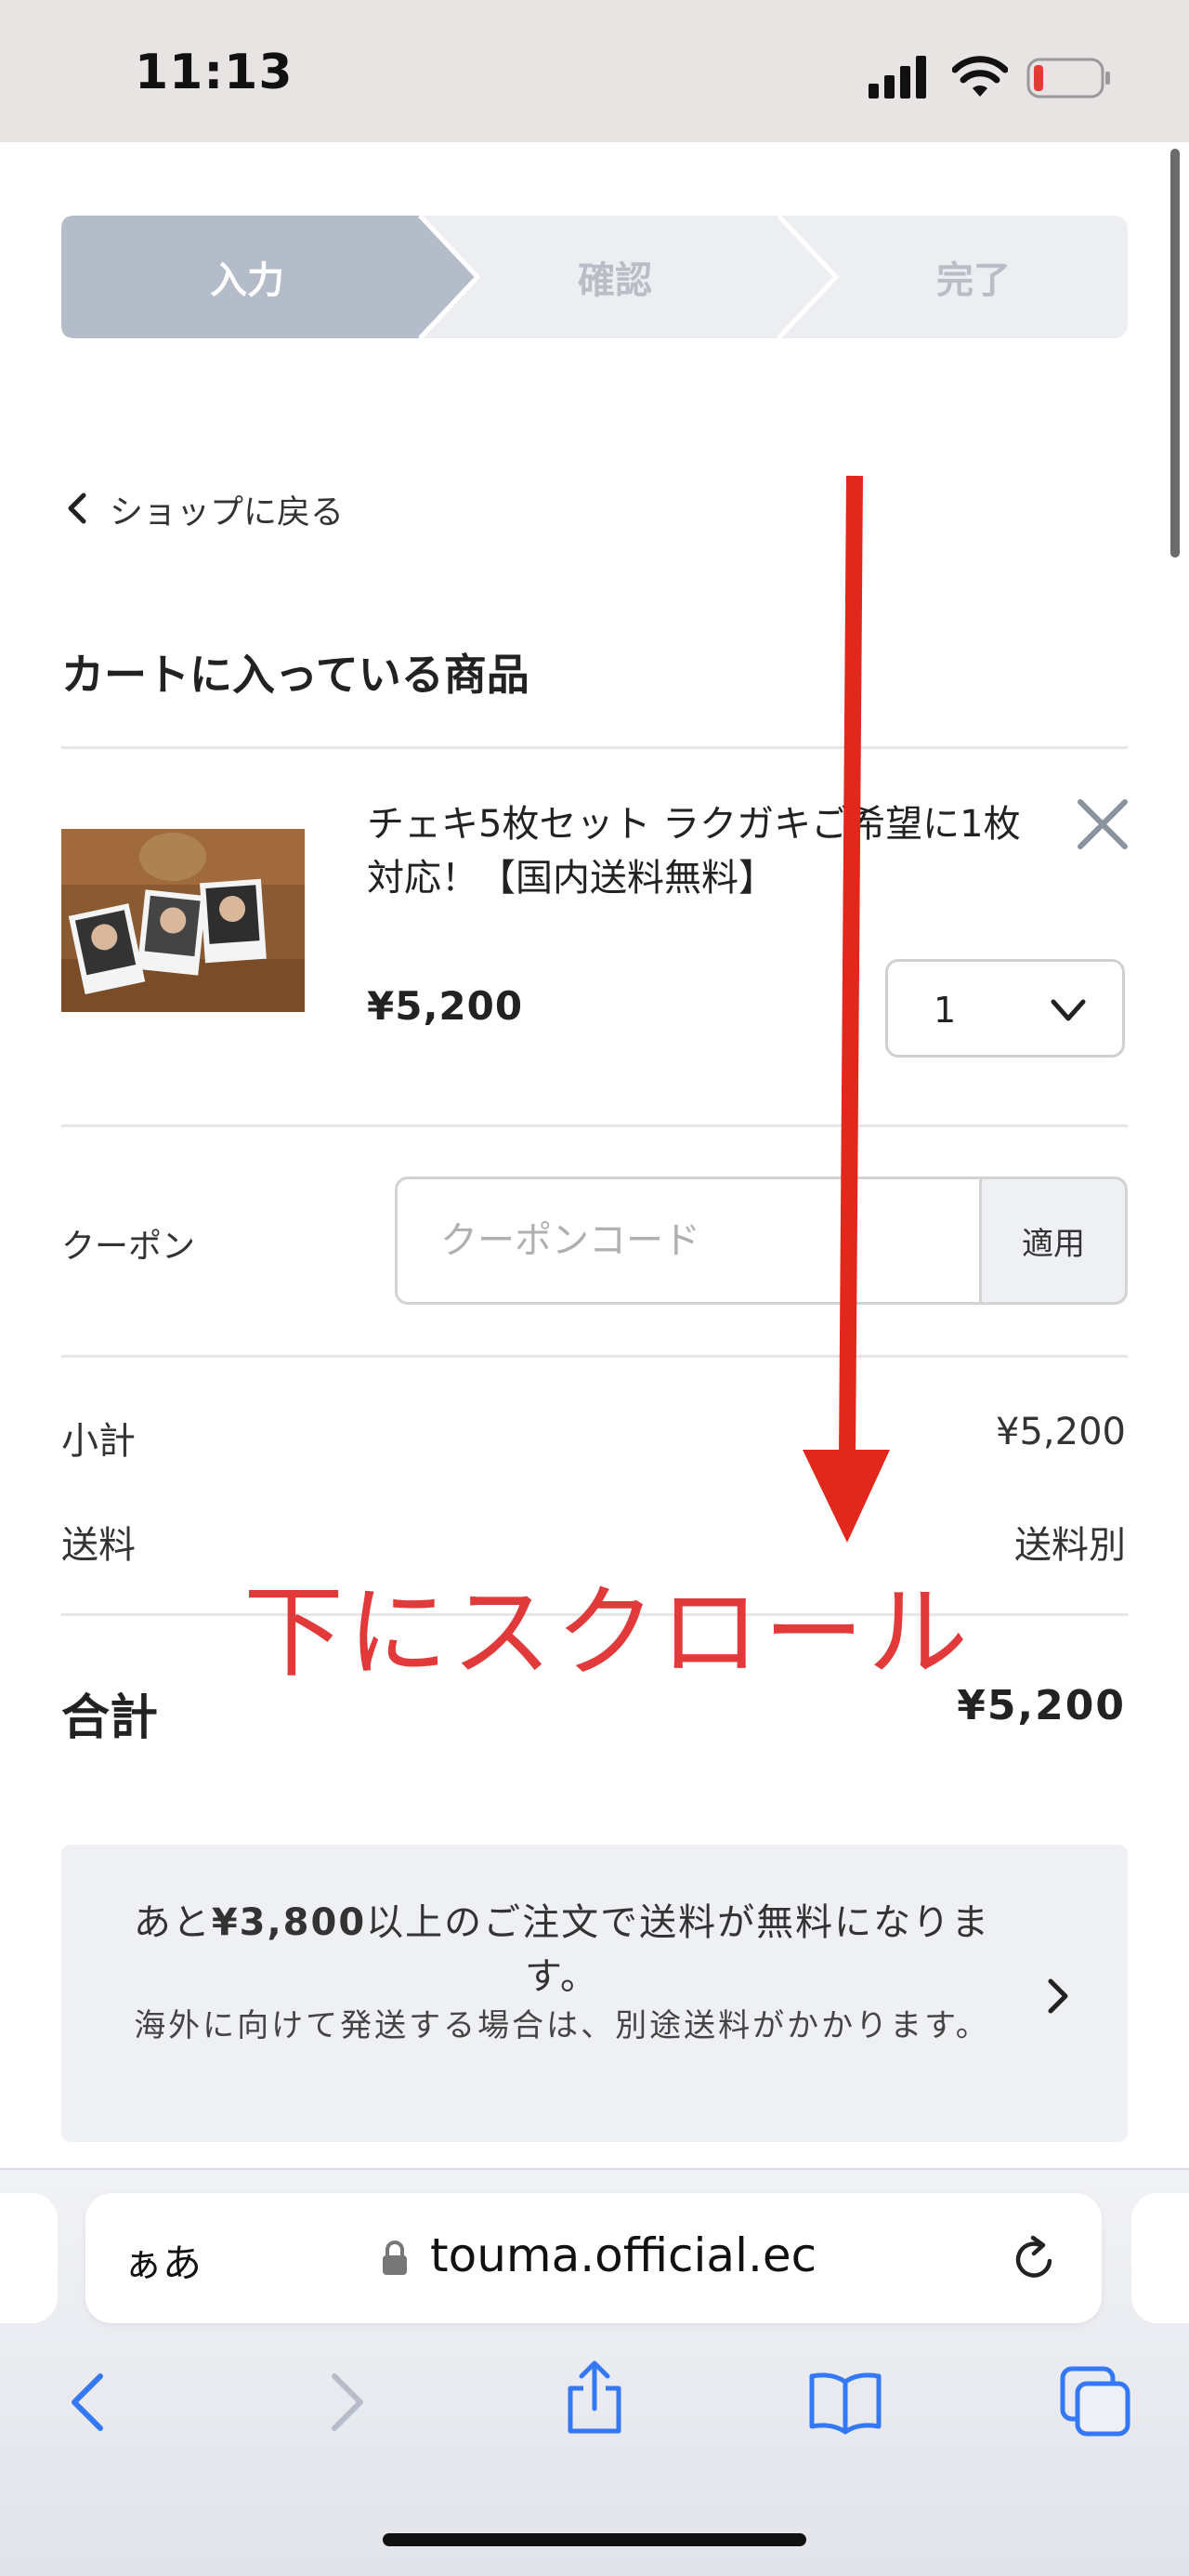 The image size is (1189, 2576). I want to click on remaining-amount: ¥3,800, so click(289, 1922).